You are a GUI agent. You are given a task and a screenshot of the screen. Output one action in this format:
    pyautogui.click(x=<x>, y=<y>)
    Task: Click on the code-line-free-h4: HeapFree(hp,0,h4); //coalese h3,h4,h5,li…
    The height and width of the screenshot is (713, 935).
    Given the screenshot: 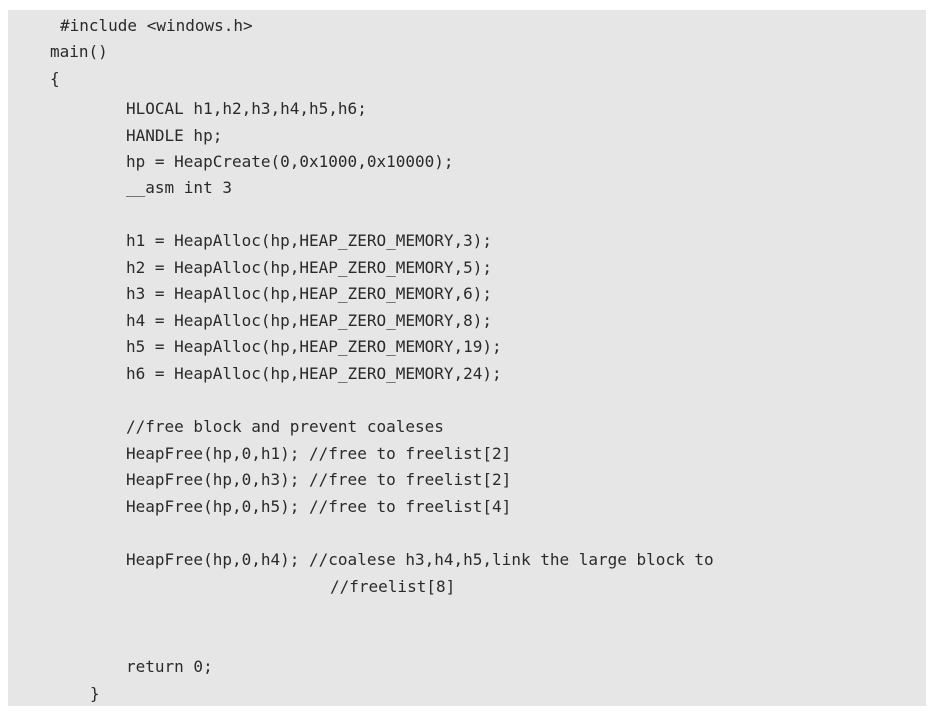 What is the action you would take?
    pyautogui.click(x=420, y=559)
    